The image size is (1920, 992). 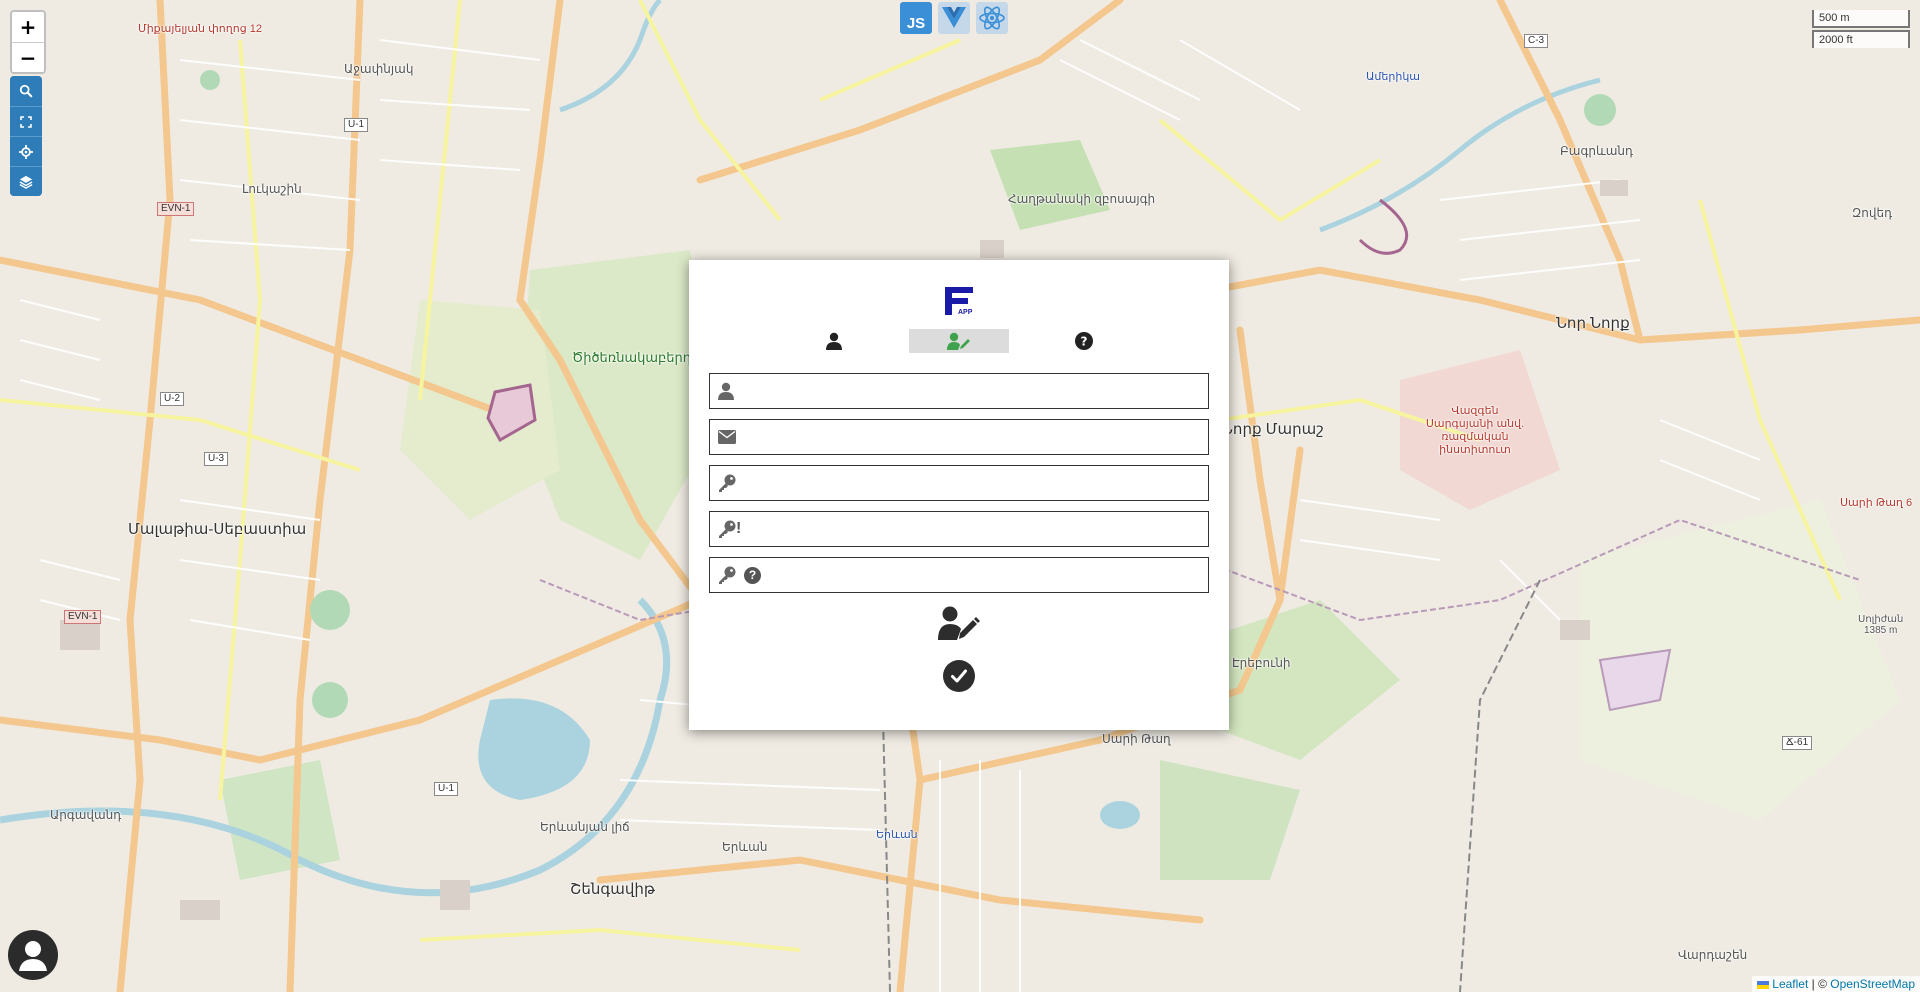 What do you see at coordinates (727, 437) in the screenshot?
I see `envelope-icon` at bounding box center [727, 437].